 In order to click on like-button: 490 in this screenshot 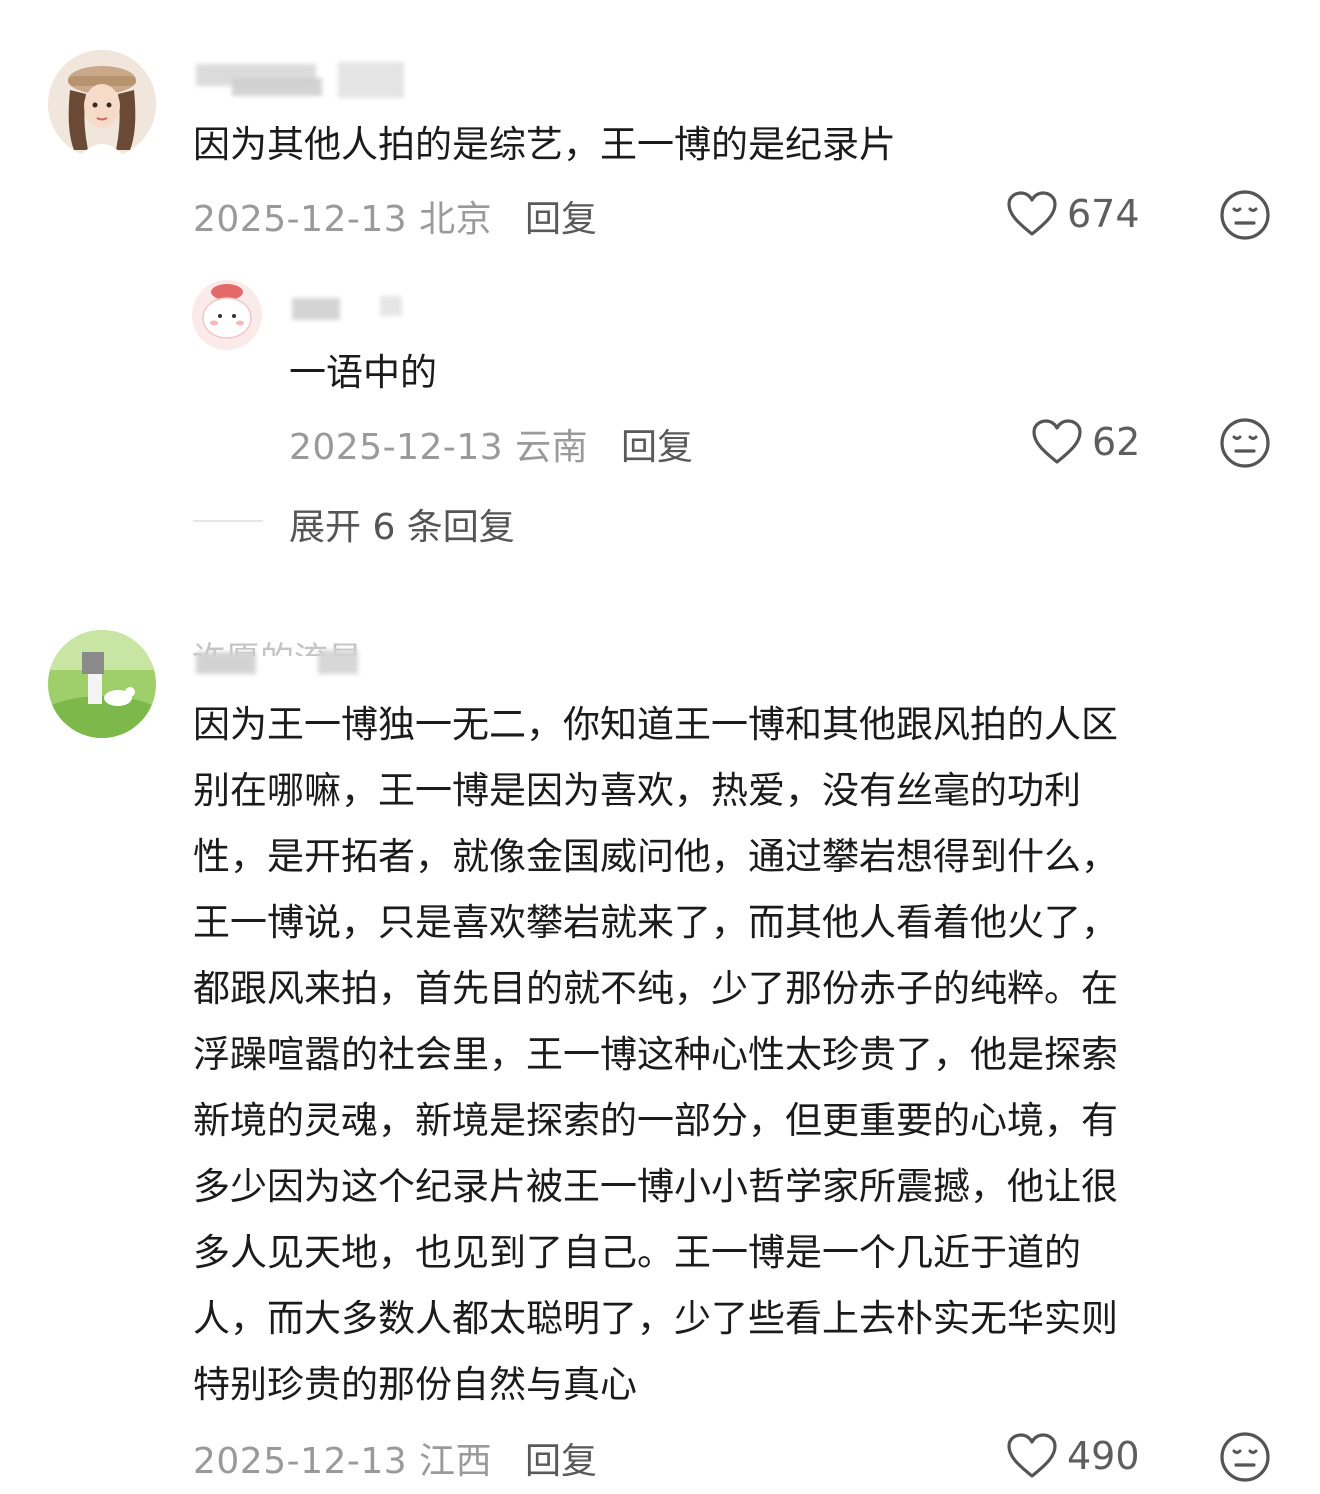, I will do `click(1072, 1456)`.